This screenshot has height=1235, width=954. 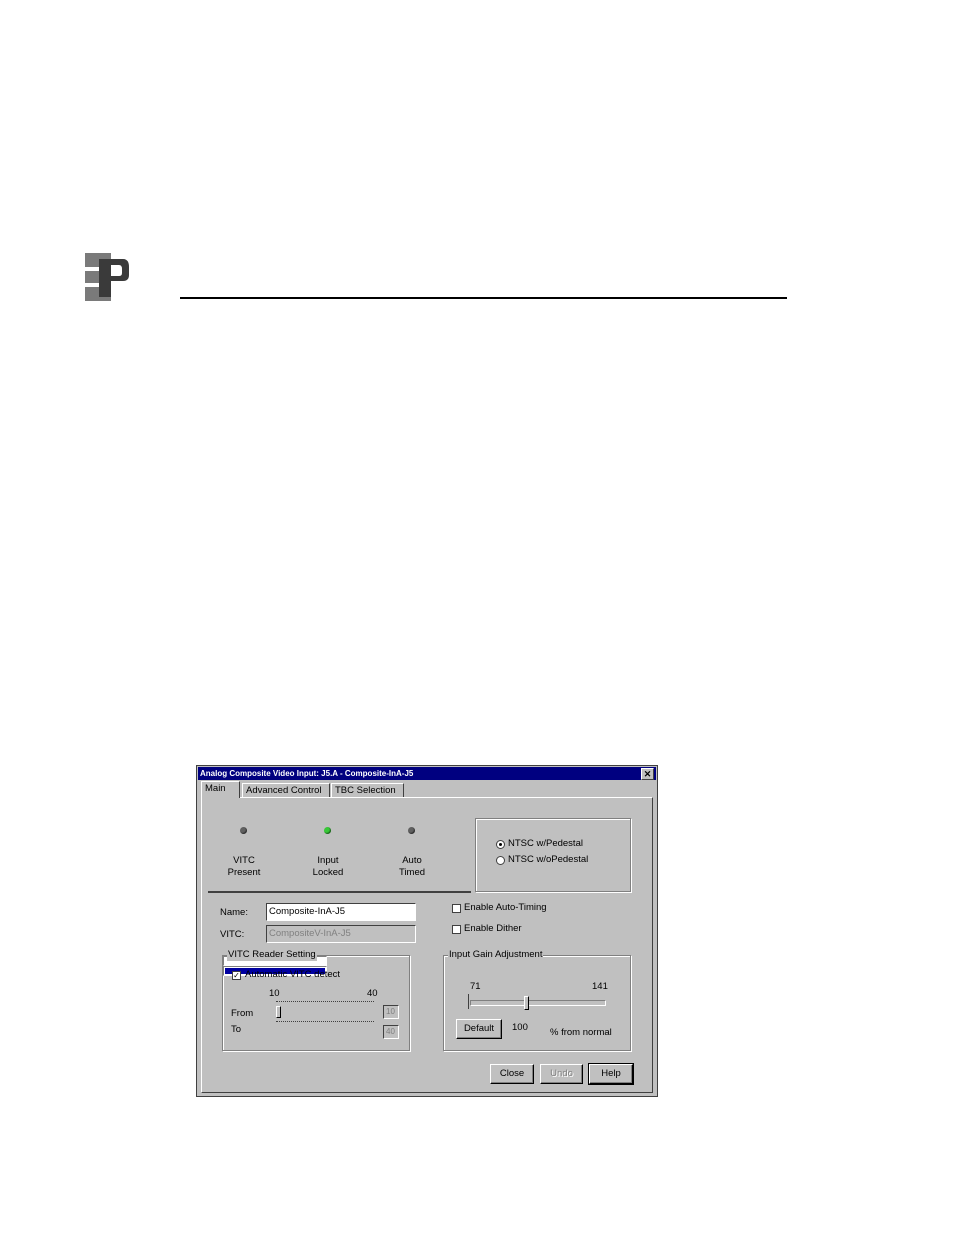 I want to click on ntsc-without-pedestal-radio, so click(x=500, y=860).